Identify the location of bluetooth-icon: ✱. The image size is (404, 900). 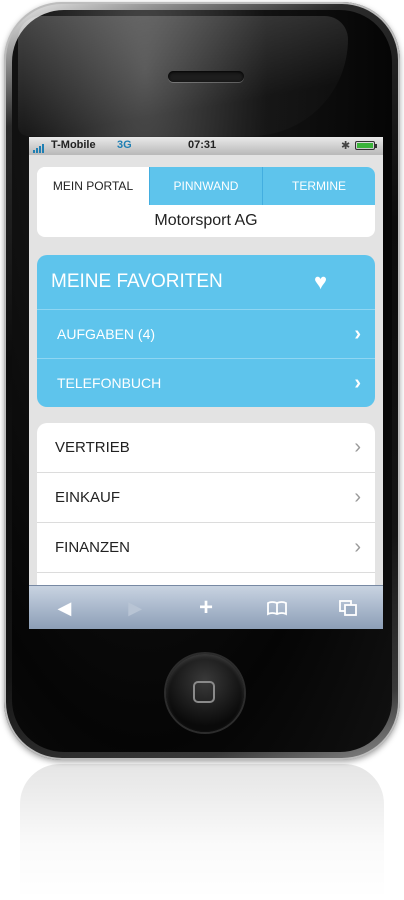
(346, 146).